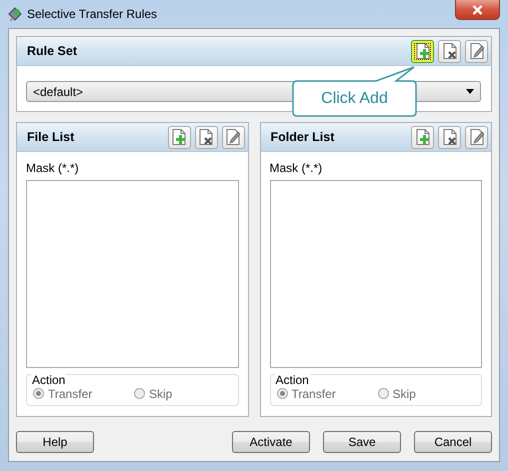  Describe the element at coordinates (58, 91) in the screenshot. I see `dropdown-value: <default>` at that location.